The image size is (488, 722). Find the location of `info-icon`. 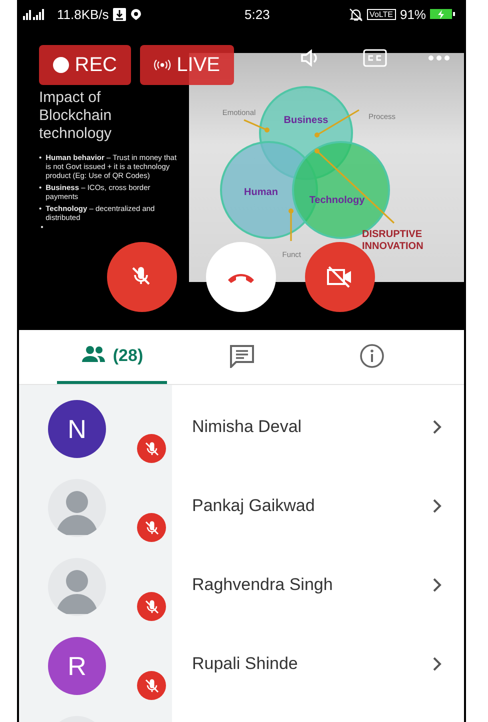

info-icon is located at coordinates (372, 356).